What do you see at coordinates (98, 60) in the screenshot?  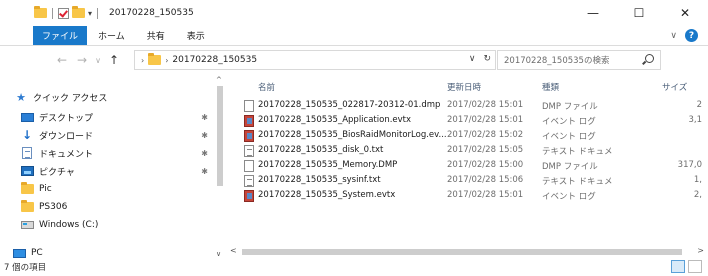 I see `recent-locations-icon: ∨` at bounding box center [98, 60].